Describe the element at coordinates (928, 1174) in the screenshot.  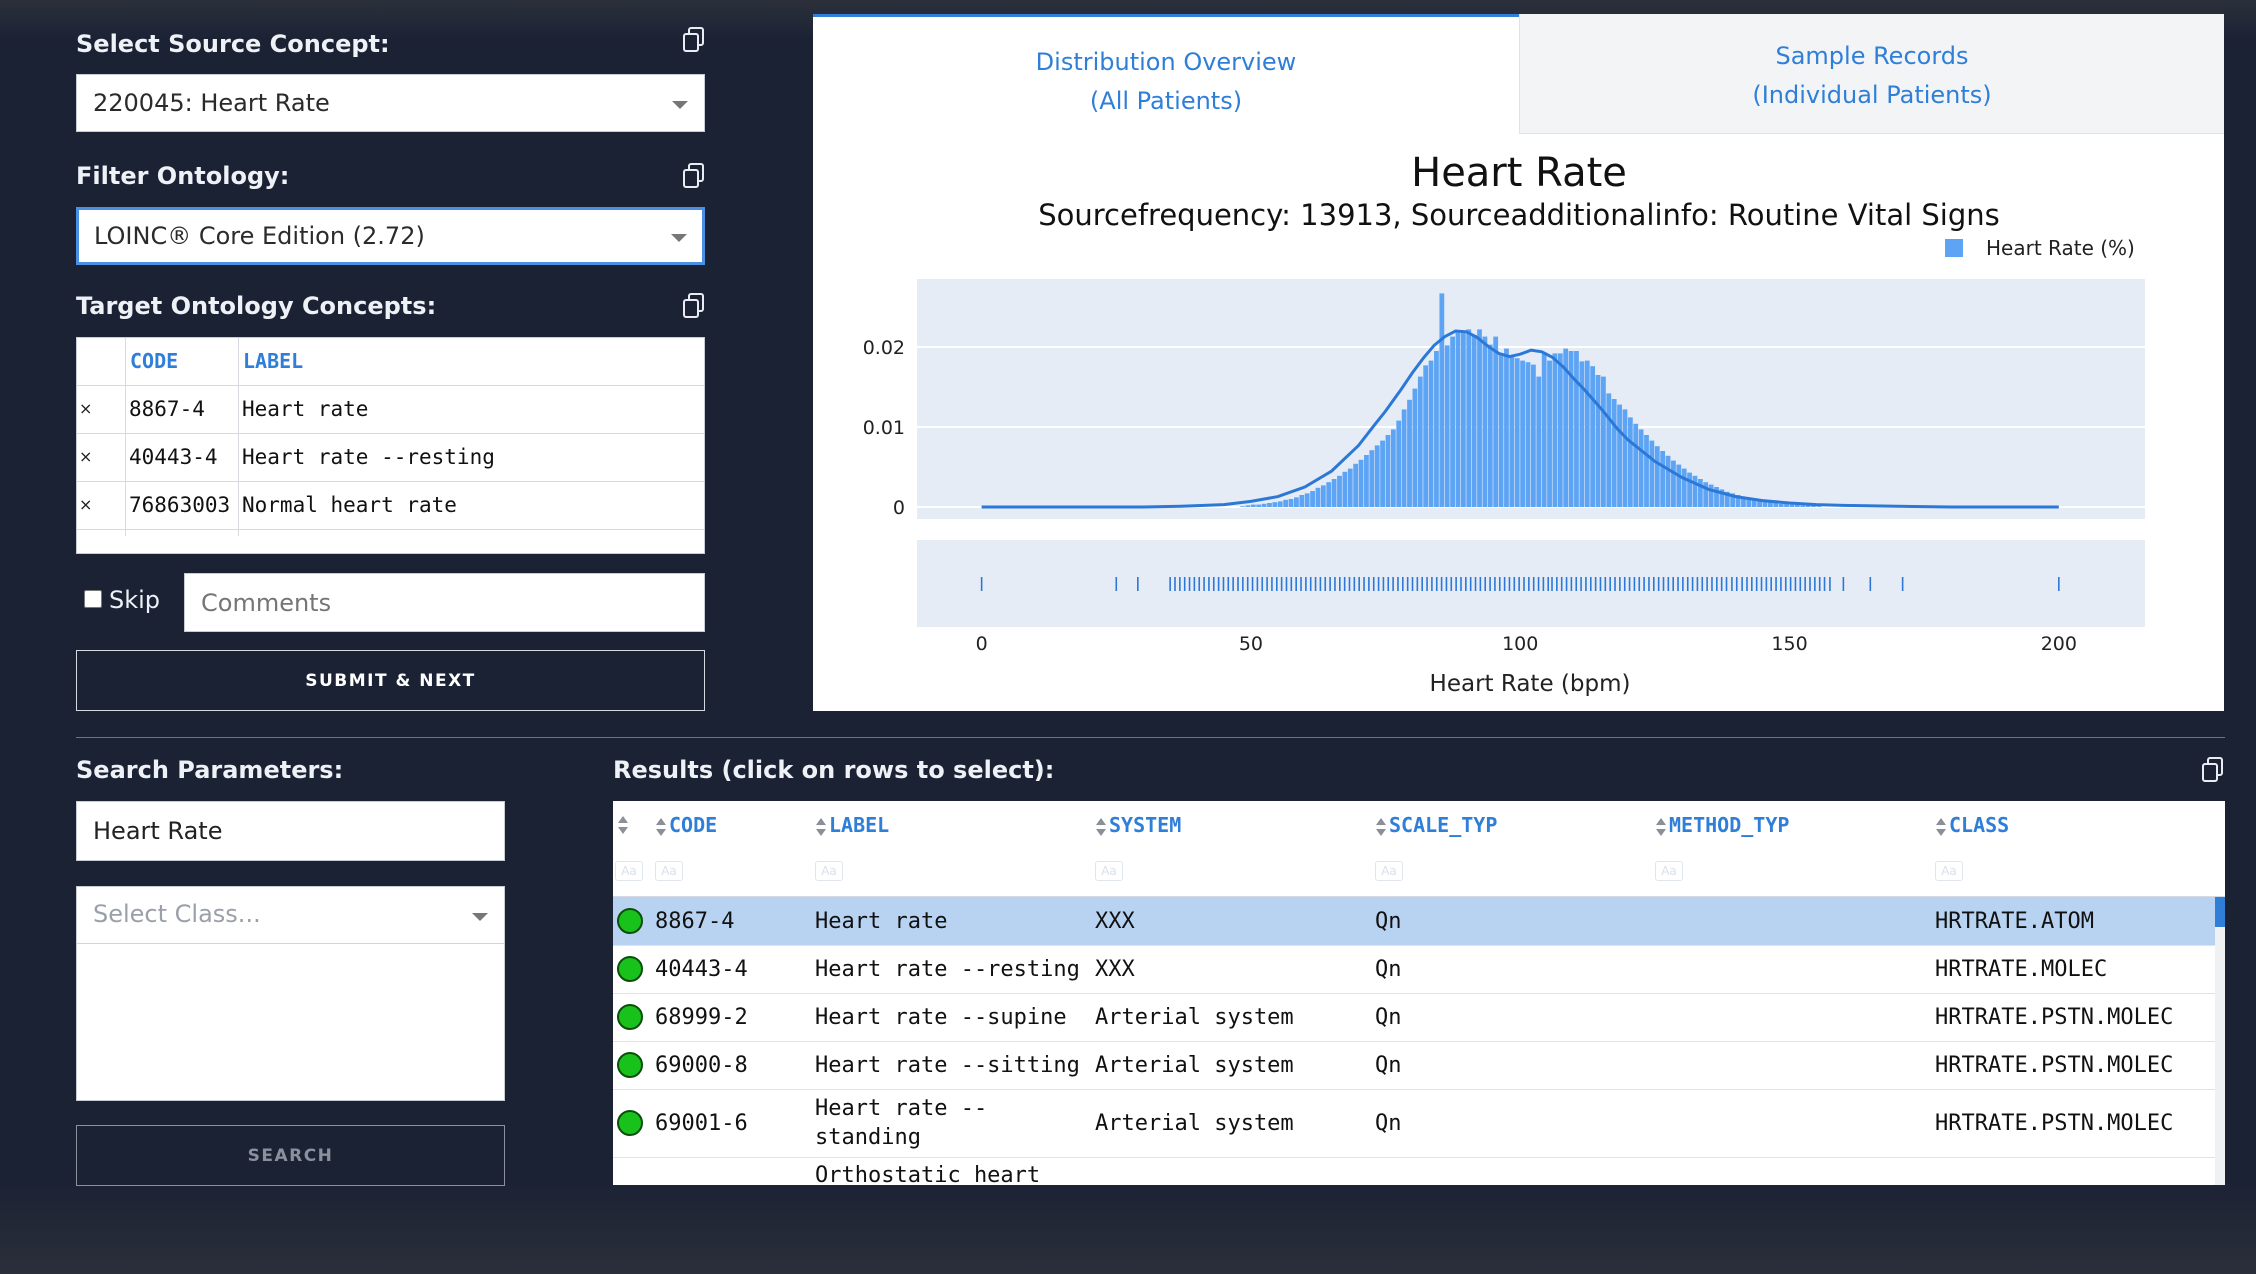
I see `partial-row-label: Orthostatic heart` at that location.